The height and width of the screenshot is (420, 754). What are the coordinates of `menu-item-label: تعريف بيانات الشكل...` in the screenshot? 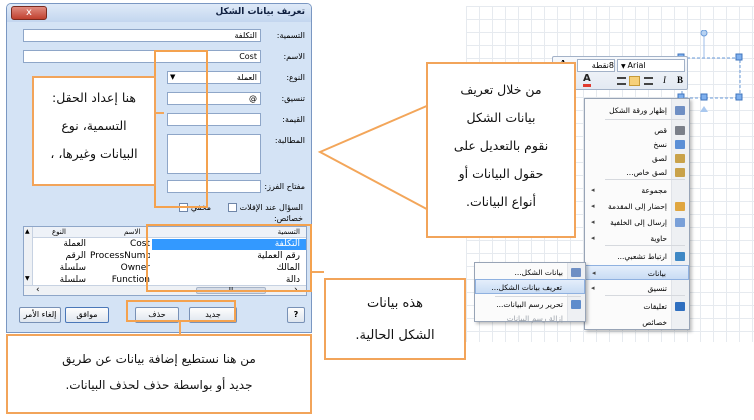 It's located at (526, 287).